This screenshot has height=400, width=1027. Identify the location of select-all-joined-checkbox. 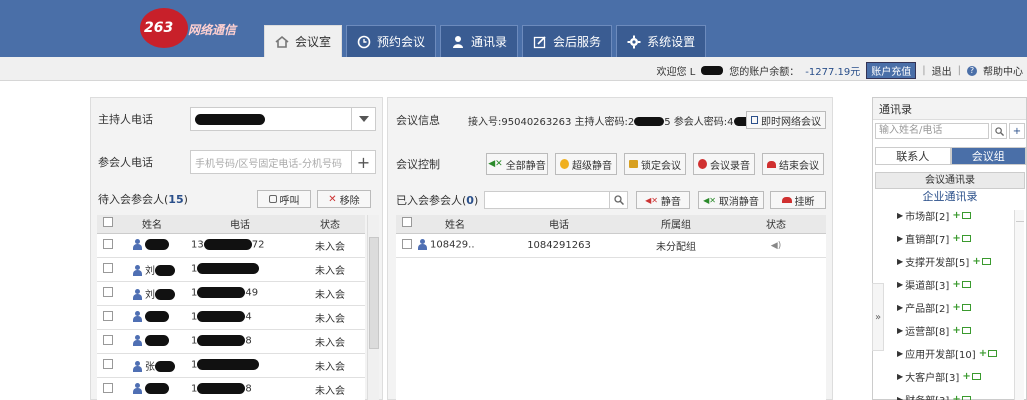
(407, 222).